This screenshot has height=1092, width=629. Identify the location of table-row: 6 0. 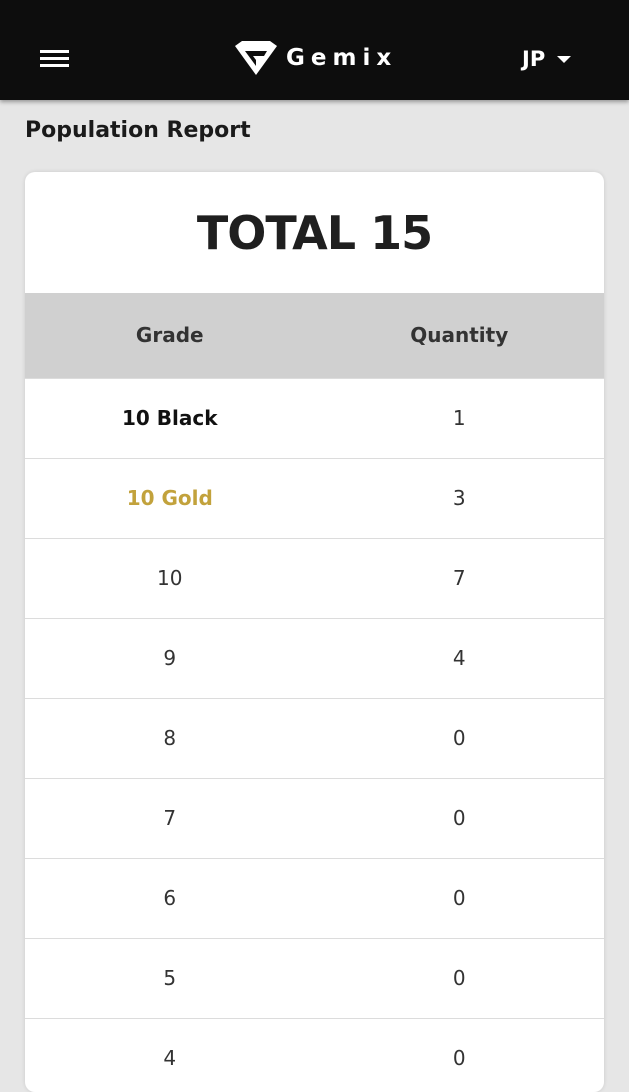
(314, 898).